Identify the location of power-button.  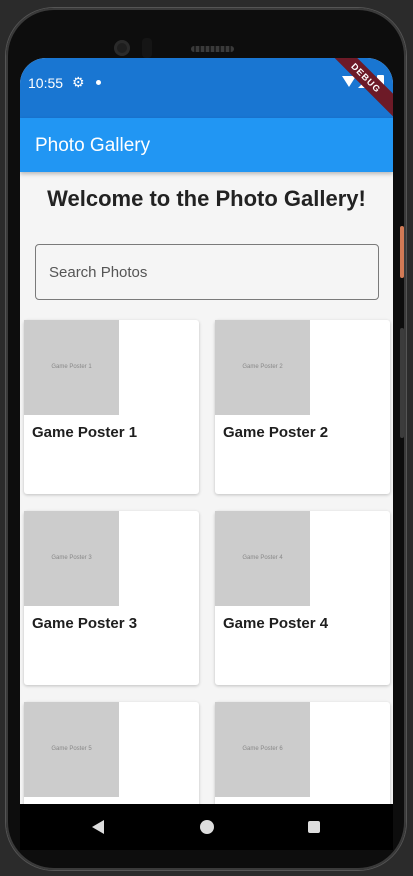
(402, 383).